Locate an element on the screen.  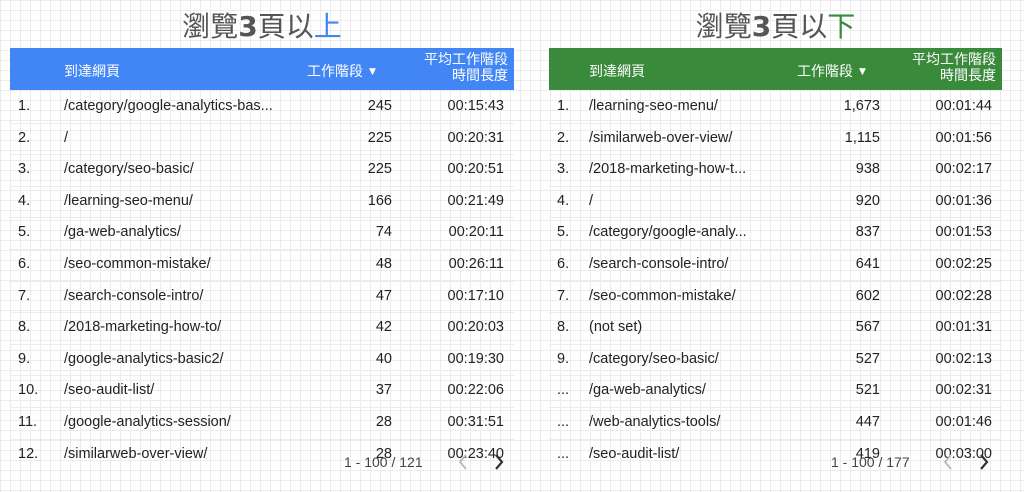
sessions-cell: 447 is located at coordinates (867, 421).